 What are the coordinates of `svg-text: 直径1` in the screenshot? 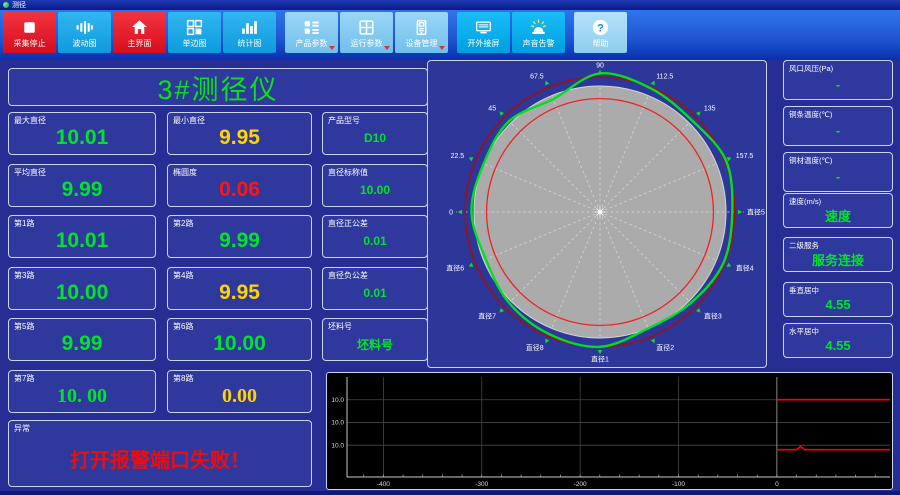 It's located at (600, 358).